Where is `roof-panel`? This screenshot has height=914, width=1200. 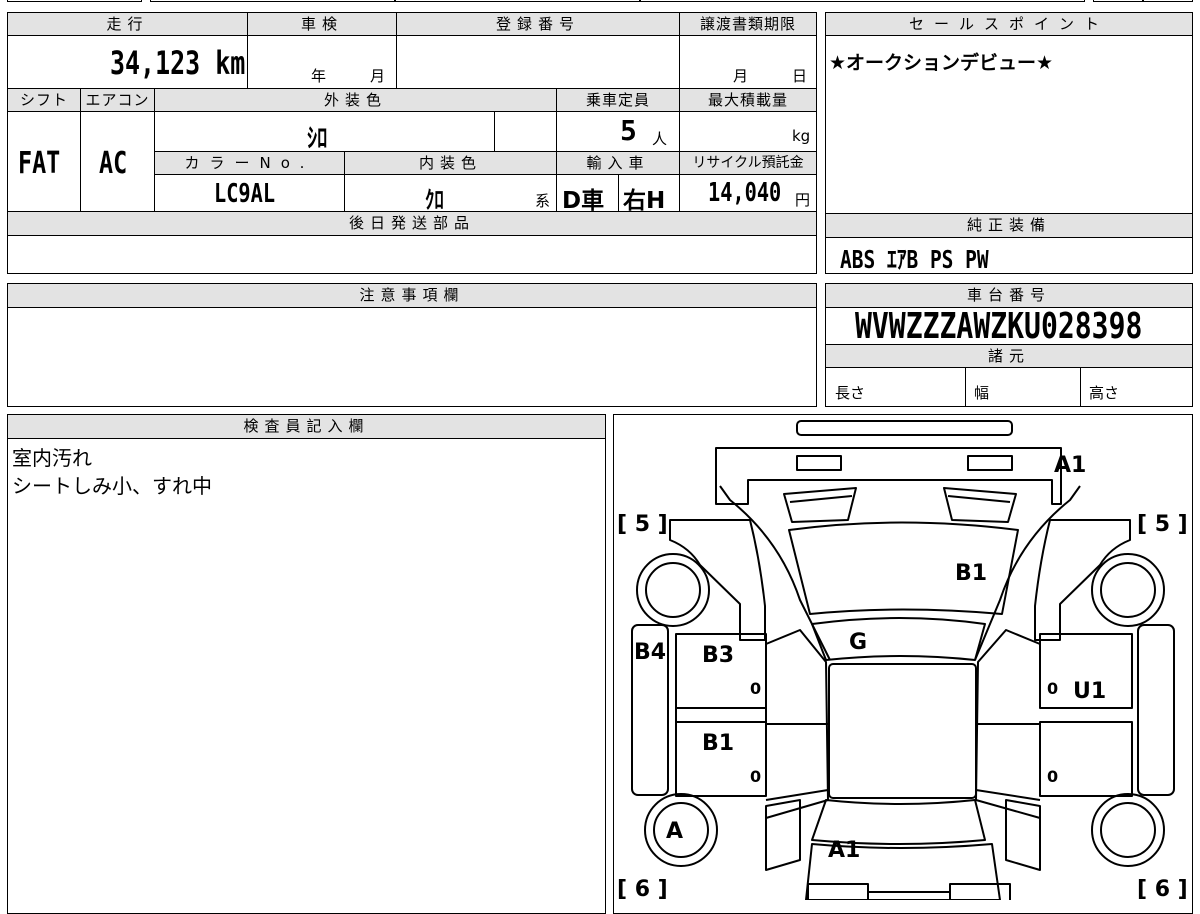 roof-panel is located at coordinates (902, 731).